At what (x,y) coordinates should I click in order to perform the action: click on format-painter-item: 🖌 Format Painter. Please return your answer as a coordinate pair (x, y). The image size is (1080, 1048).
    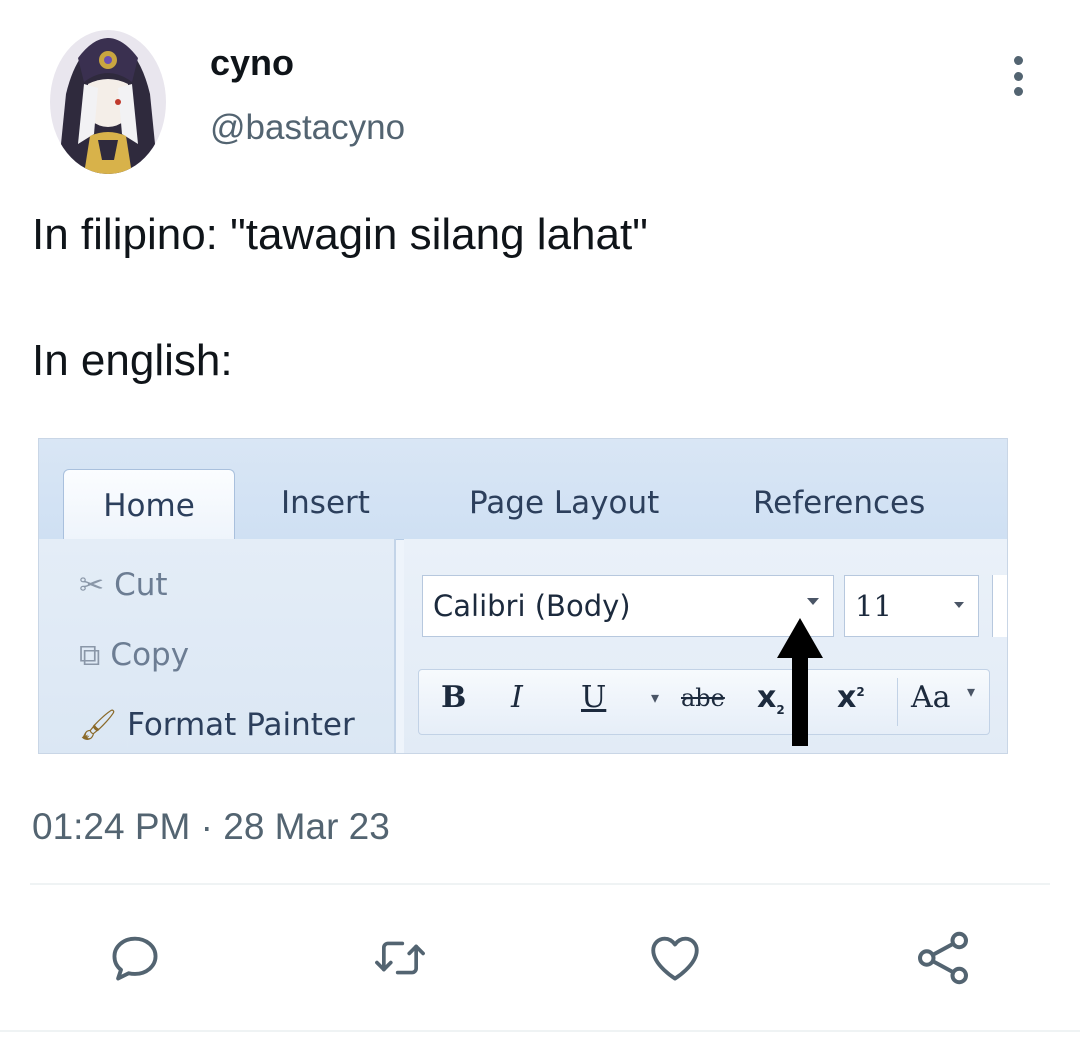
    Looking at the image, I should click on (217, 725).